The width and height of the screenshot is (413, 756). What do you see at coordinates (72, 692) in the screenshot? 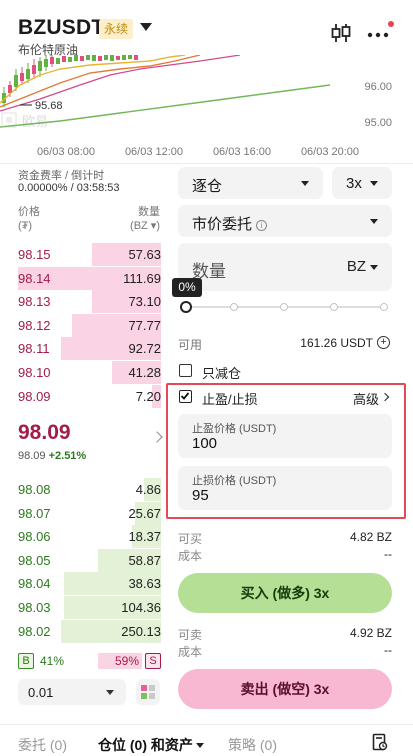
I see `precision-select: 0.01` at bounding box center [72, 692].